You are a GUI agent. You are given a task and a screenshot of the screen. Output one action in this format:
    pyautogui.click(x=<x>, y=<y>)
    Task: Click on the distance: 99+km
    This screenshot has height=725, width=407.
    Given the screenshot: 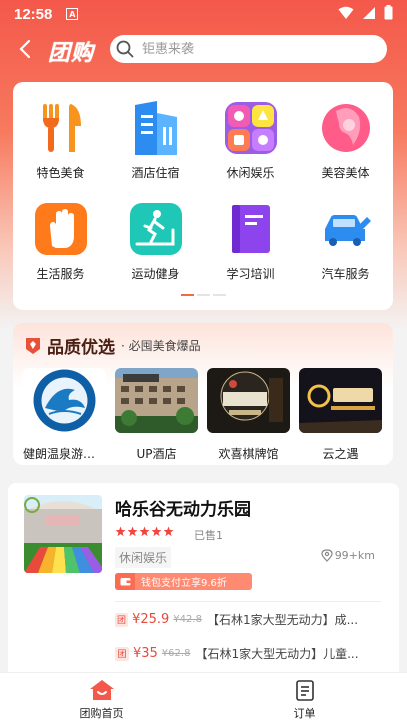 What is the action you would take?
    pyautogui.click(x=348, y=555)
    